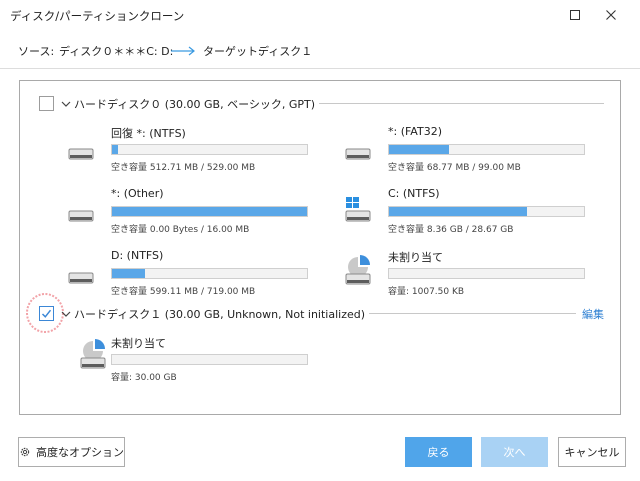 Image resolution: width=640 pixels, height=481 pixels. I want to click on close-button, so click(611, 15).